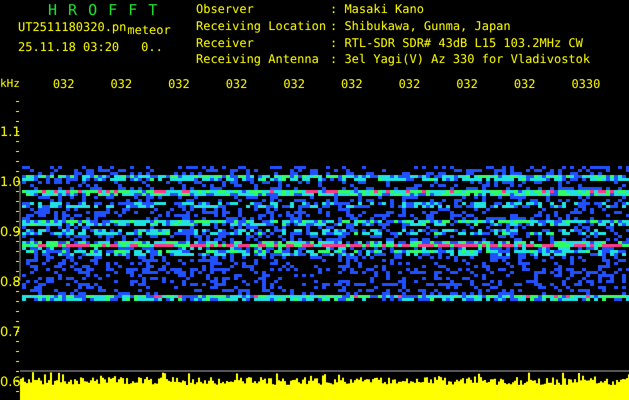  Describe the element at coordinates (103, 10) in the screenshot. I see `app-title: H R O F F T` at that location.